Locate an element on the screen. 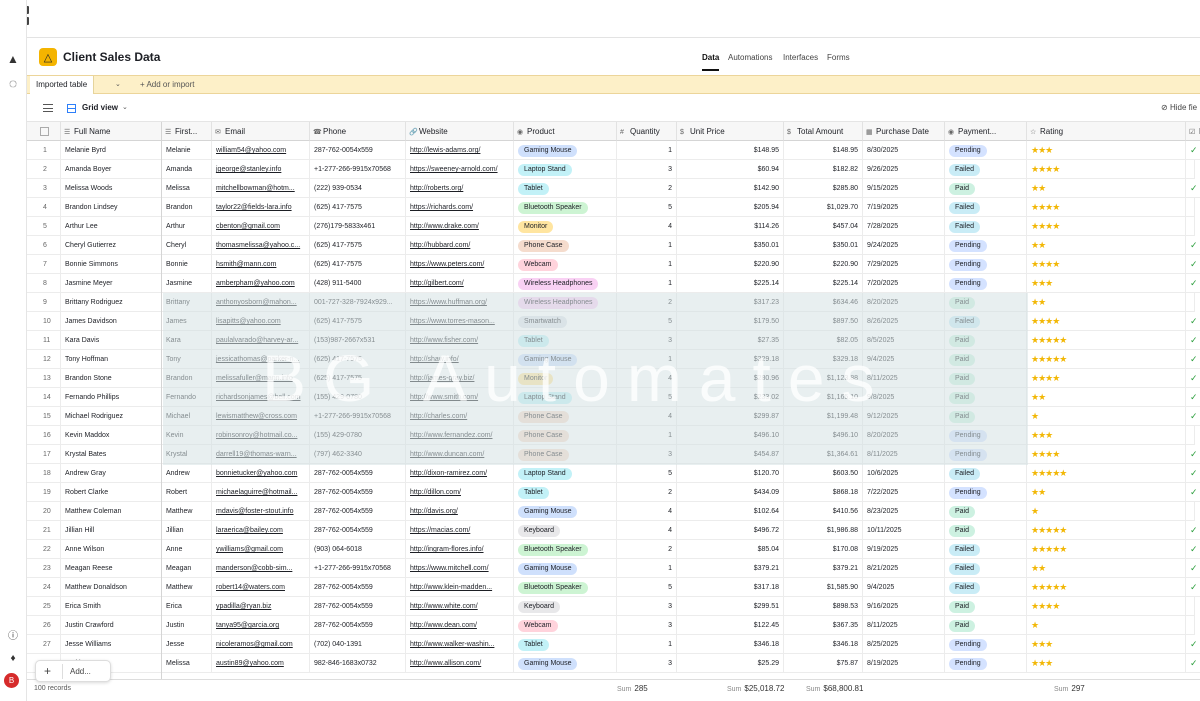 The image size is (1200, 701). cell-product: Tablet is located at coordinates (565, 340).